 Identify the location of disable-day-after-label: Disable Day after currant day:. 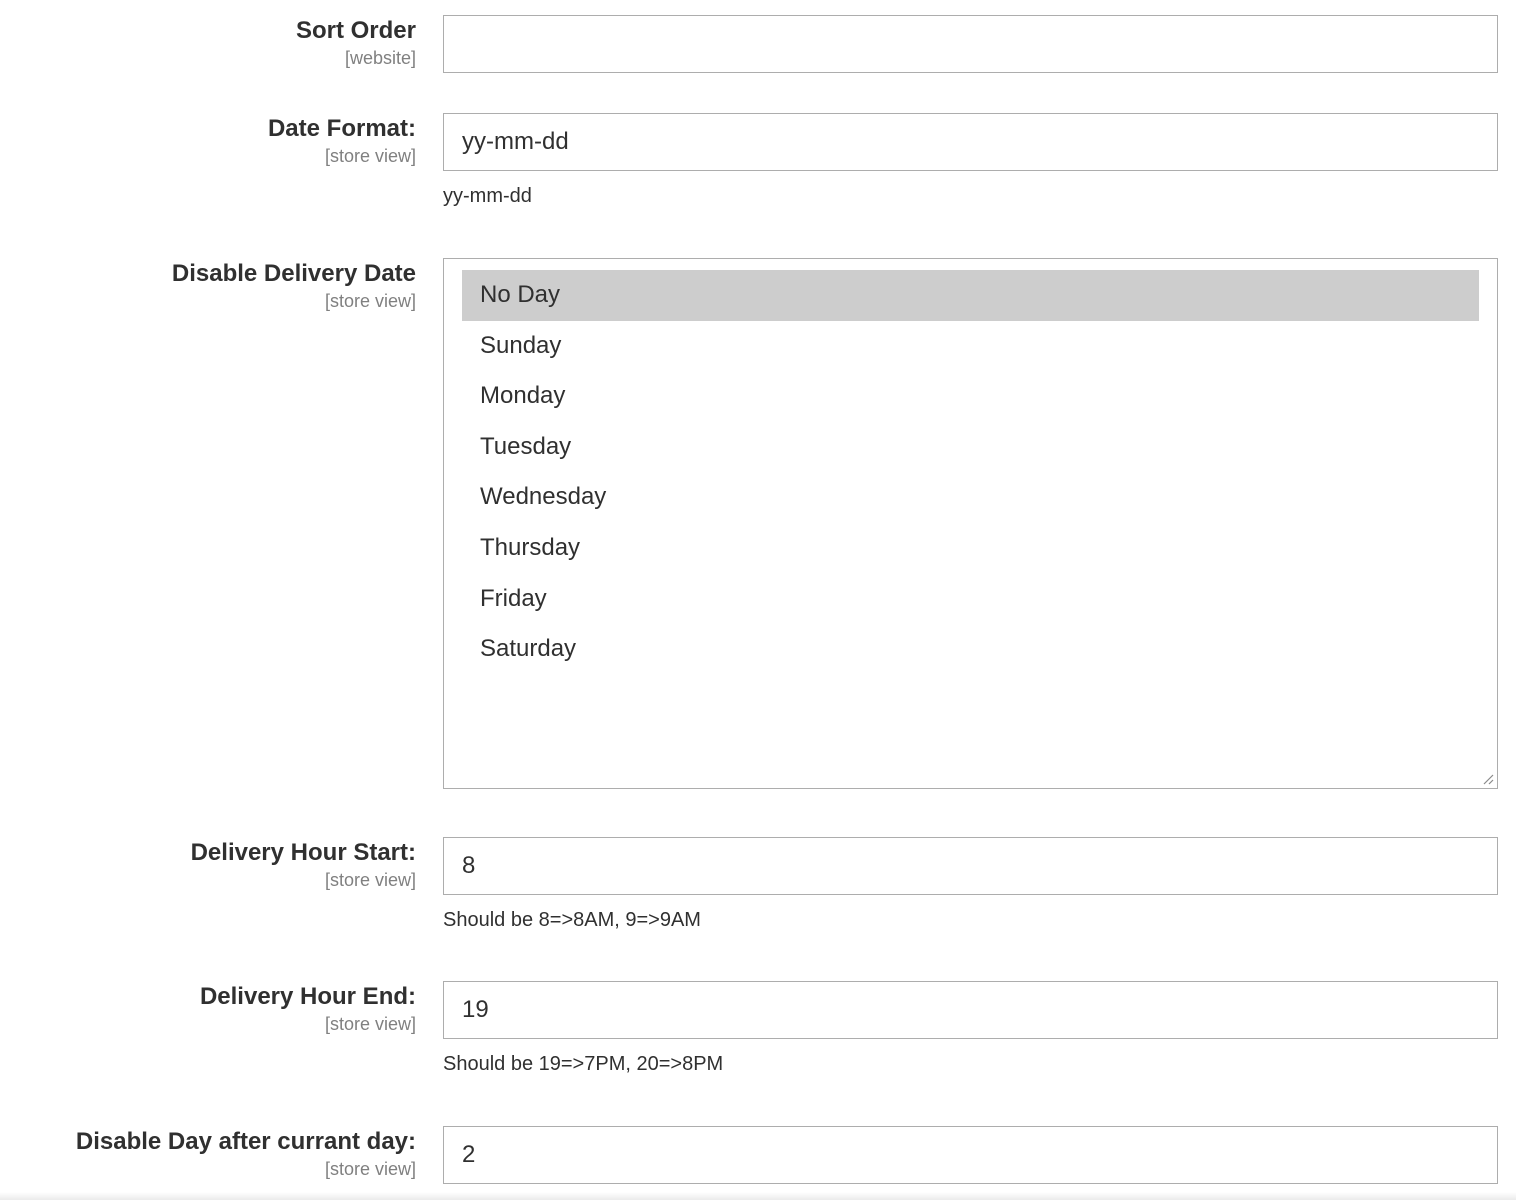
(245, 1141).